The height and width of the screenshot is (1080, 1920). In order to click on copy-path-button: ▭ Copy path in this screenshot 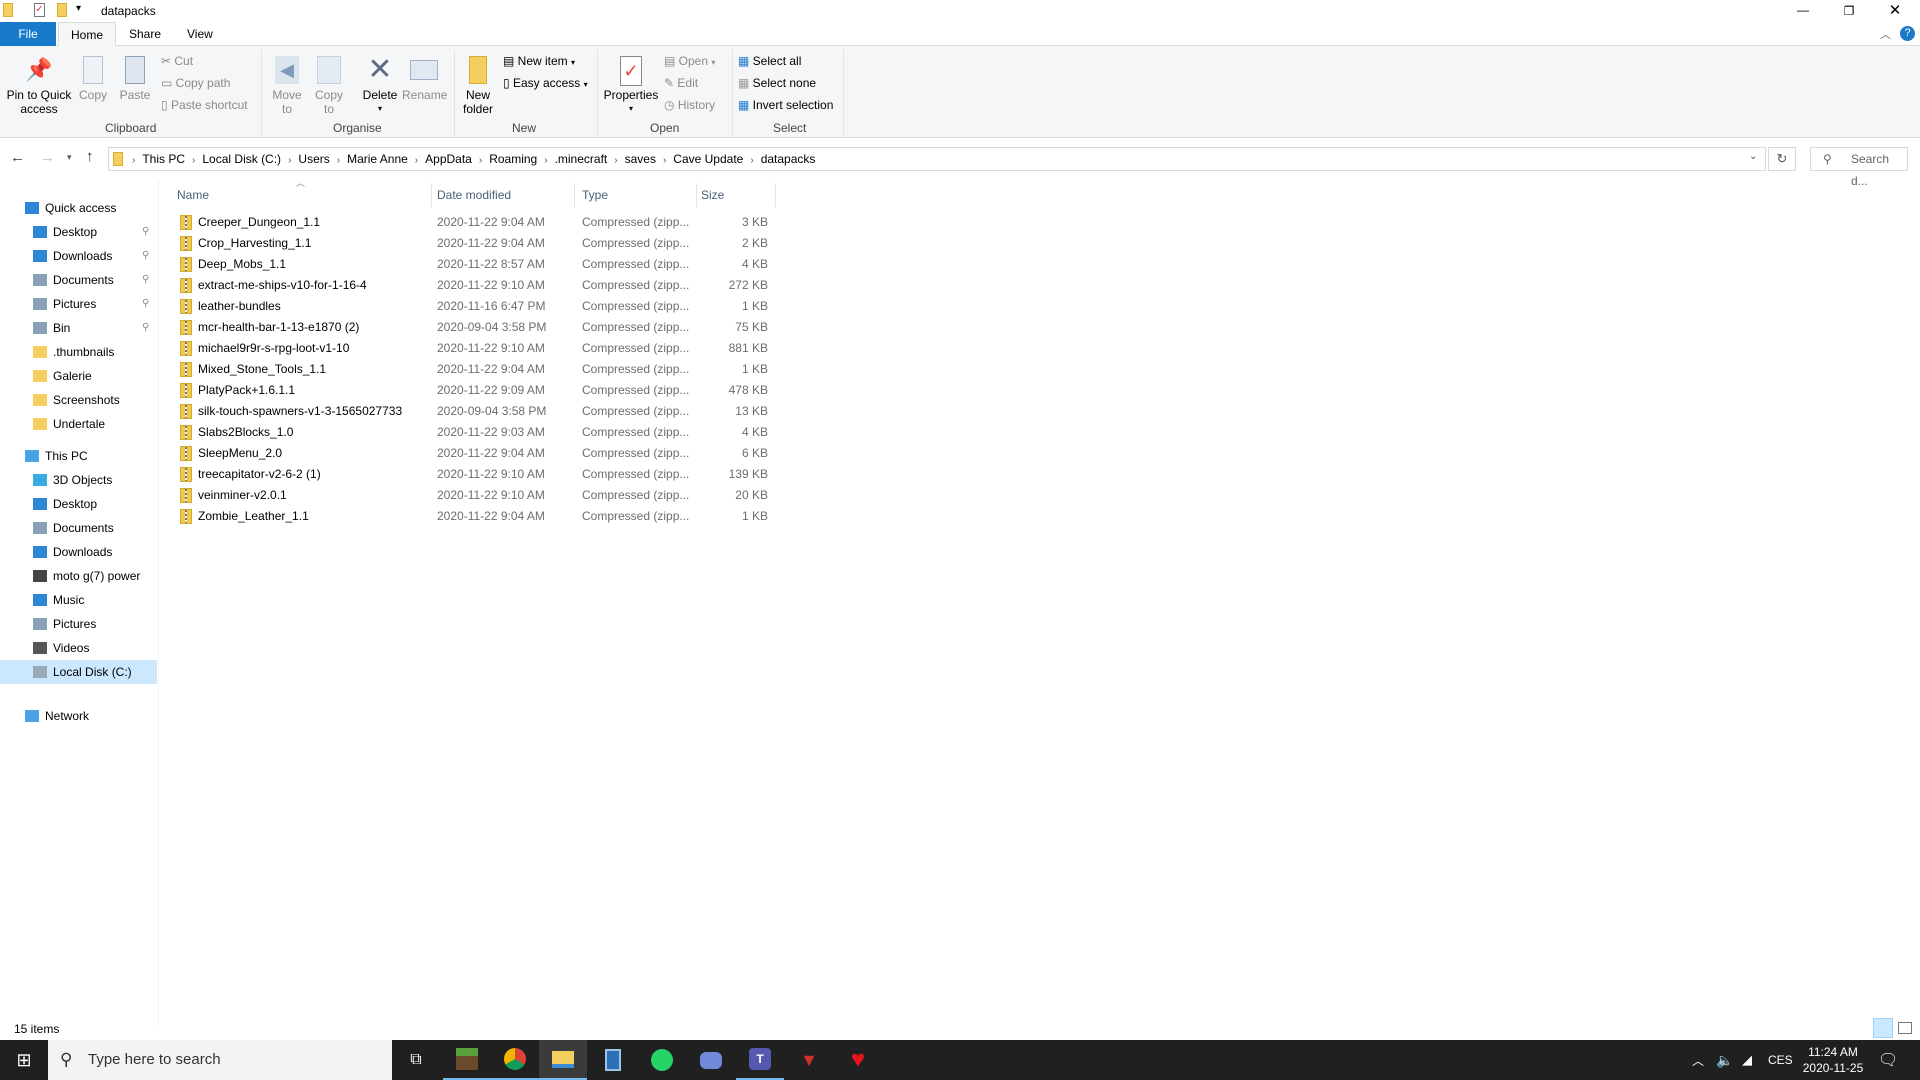, I will do `click(195, 83)`.